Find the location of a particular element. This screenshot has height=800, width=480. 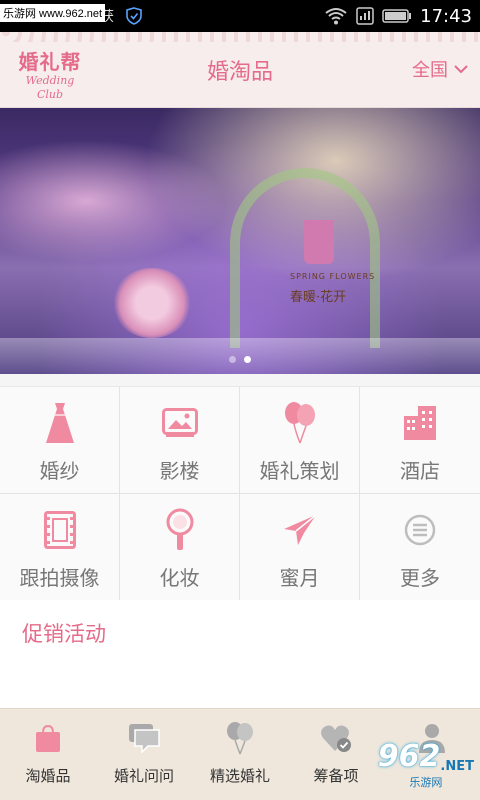

site-watermark: 乐游网 www.962.net is located at coordinates (53, 13).